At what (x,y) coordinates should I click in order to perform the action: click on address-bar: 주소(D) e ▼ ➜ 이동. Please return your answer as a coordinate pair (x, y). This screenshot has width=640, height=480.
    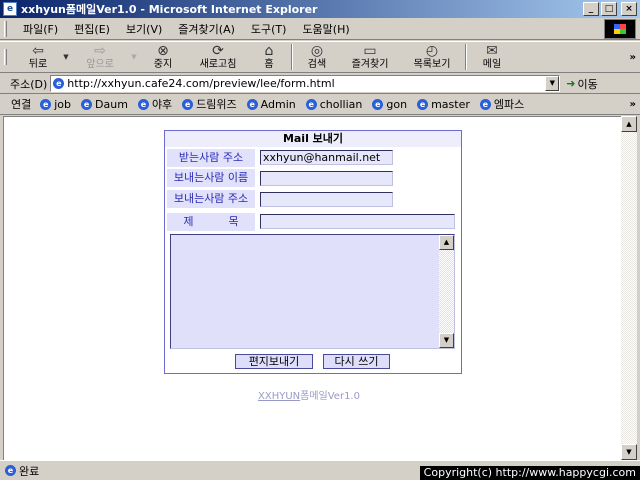
    Looking at the image, I should click on (320, 84).